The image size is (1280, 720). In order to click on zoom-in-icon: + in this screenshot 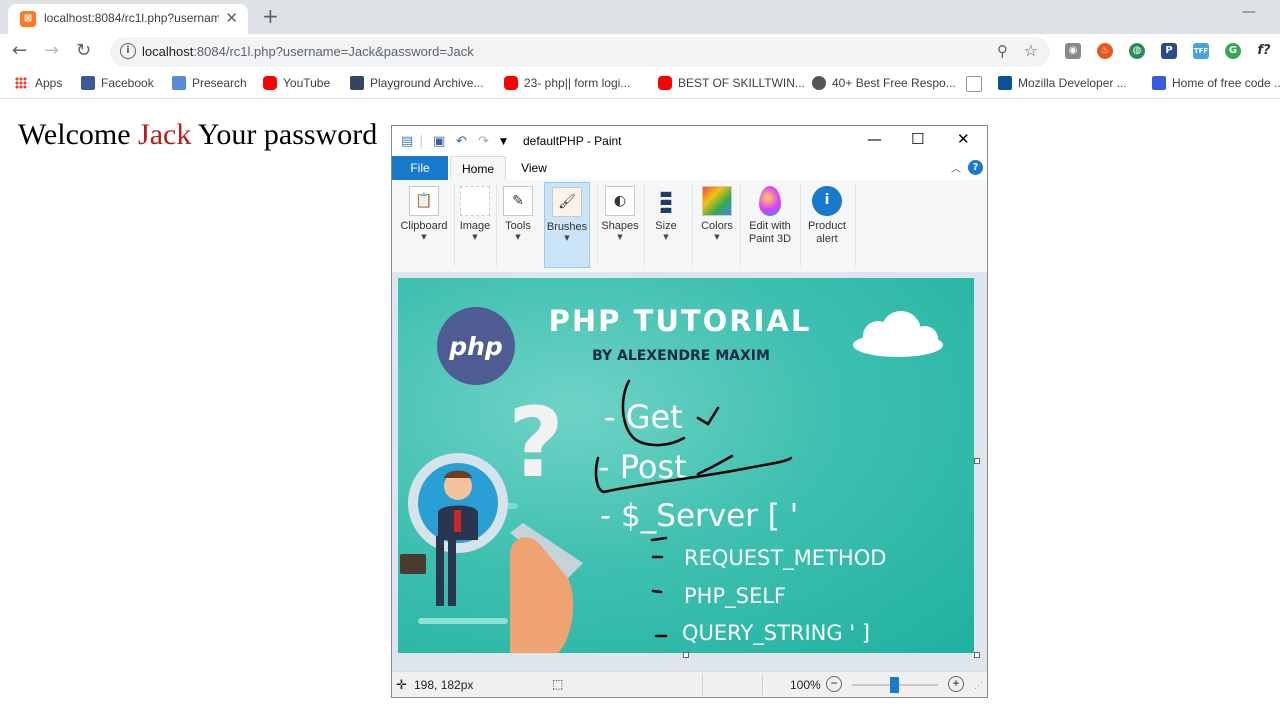, I will do `click(956, 684)`.